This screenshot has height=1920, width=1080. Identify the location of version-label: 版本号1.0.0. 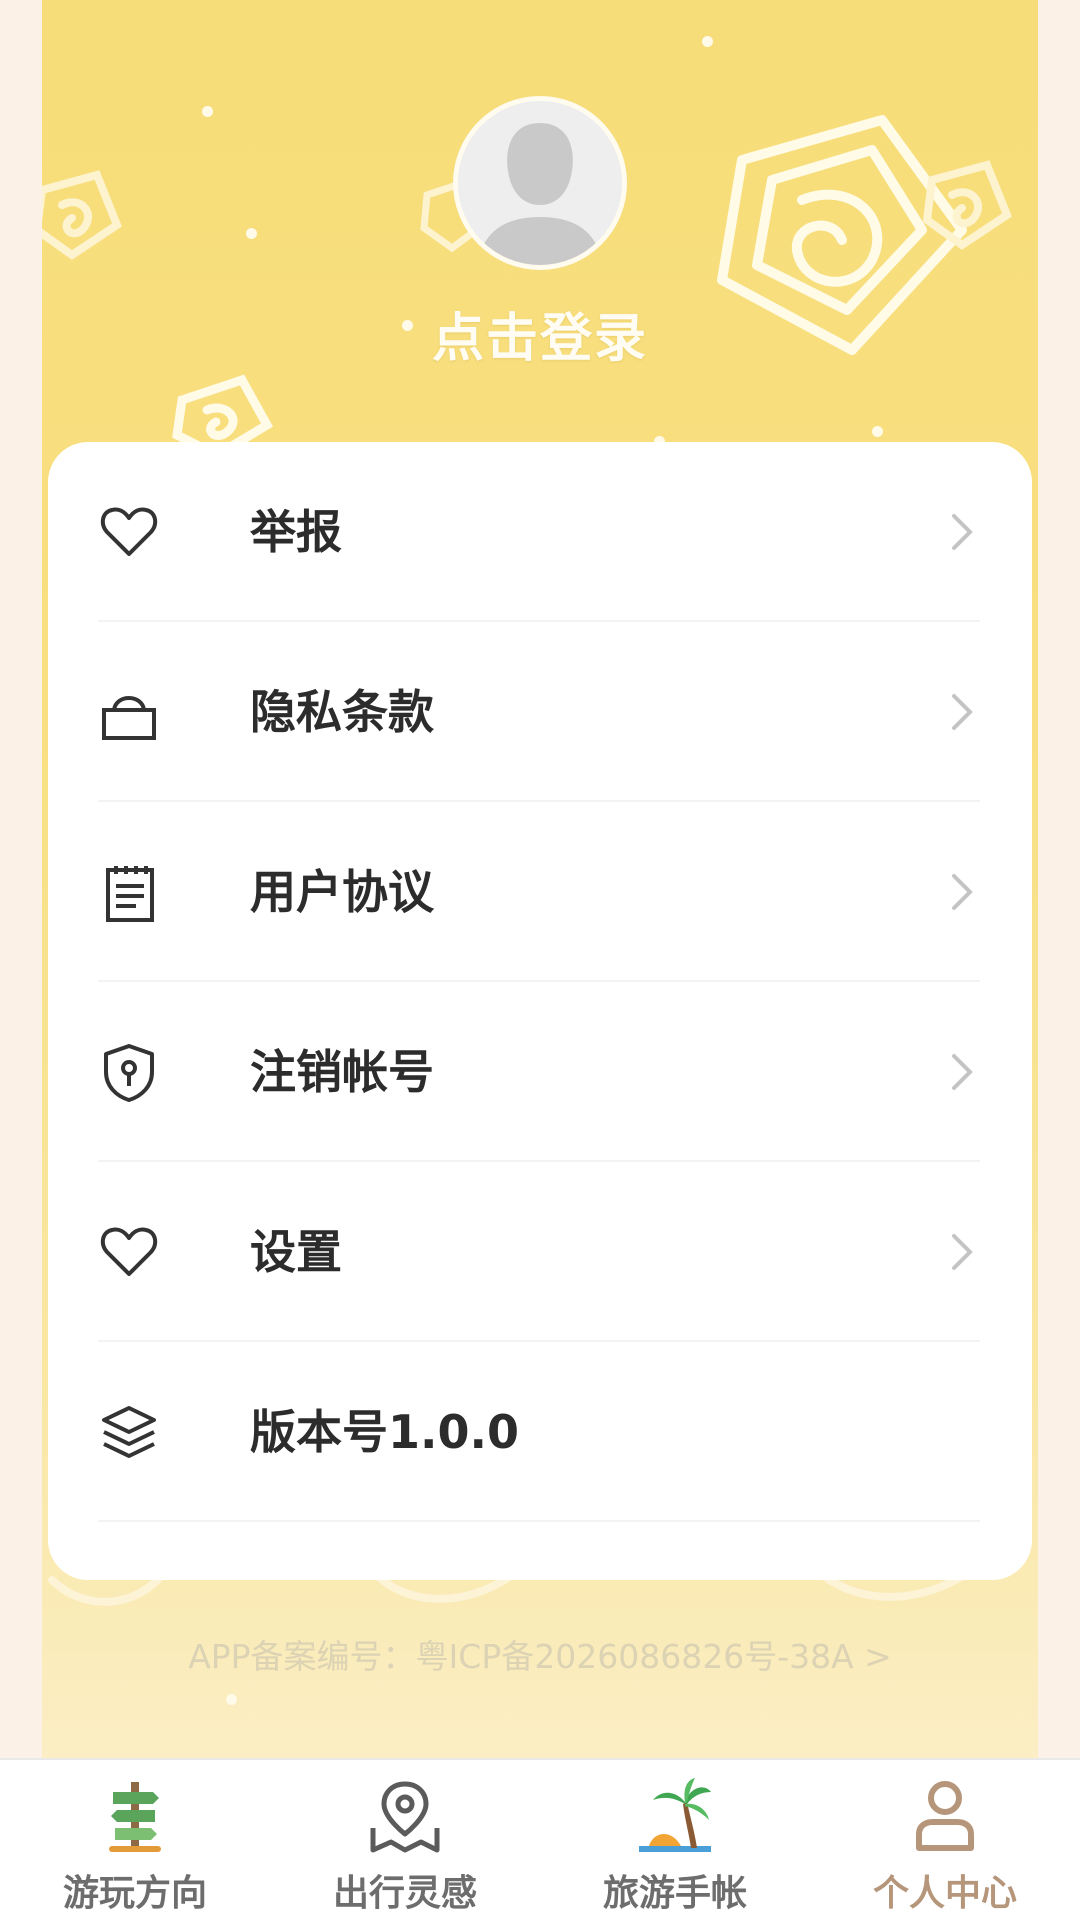
(384, 1432).